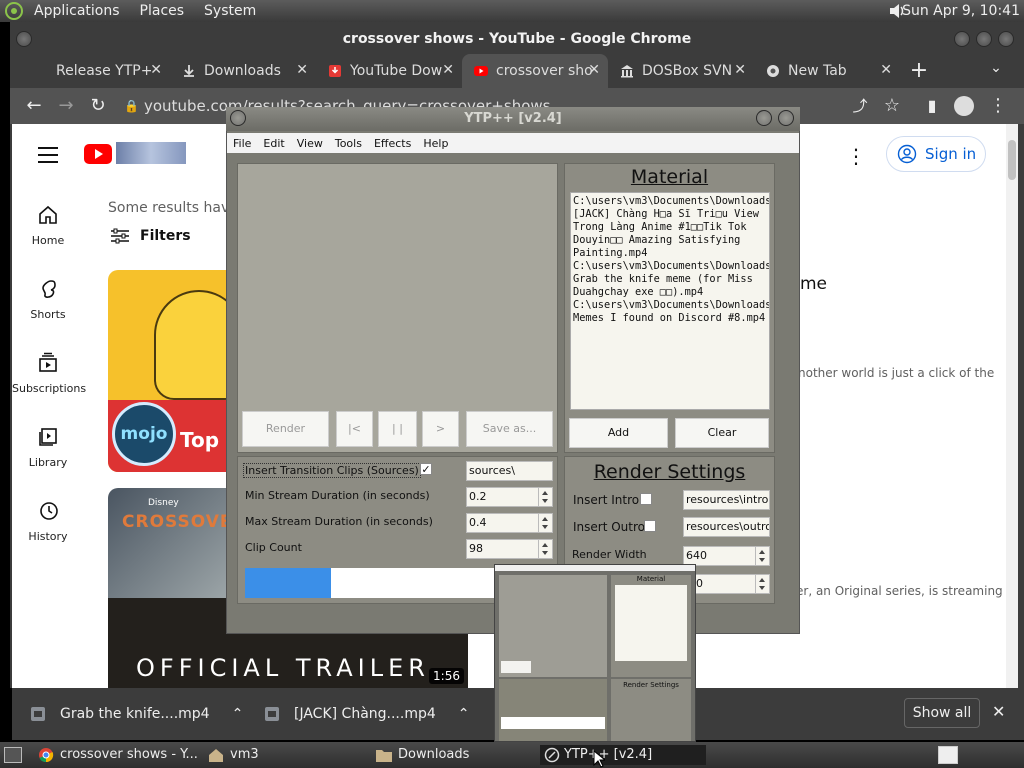 The height and width of the screenshot is (768, 1024). Describe the element at coordinates (77, 11) in the screenshot. I see `menu-applications: Applications` at that location.